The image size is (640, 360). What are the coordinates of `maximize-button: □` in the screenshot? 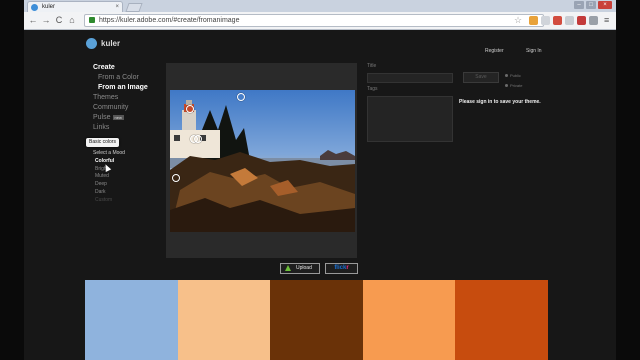 It's located at (591, 5).